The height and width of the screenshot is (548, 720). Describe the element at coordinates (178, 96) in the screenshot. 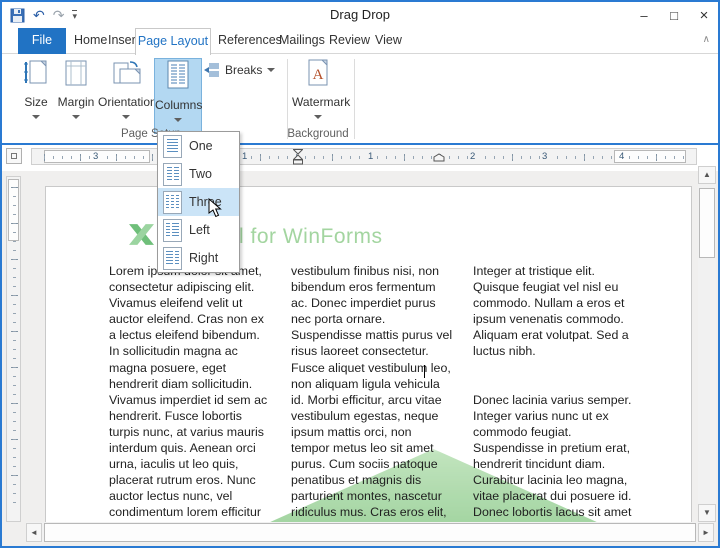

I see `columns-button: Columns` at that location.